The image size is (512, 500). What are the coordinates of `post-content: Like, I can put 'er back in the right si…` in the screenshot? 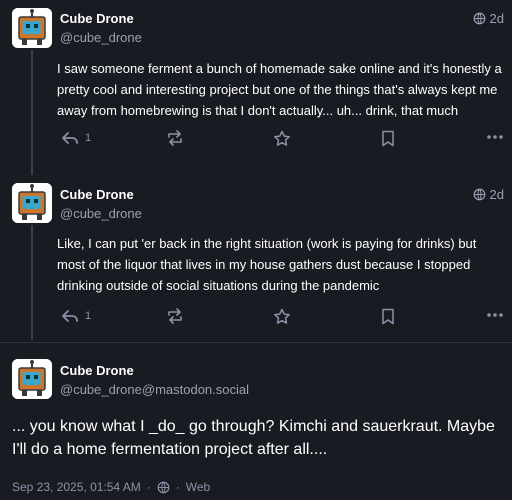 It's located at (267, 264).